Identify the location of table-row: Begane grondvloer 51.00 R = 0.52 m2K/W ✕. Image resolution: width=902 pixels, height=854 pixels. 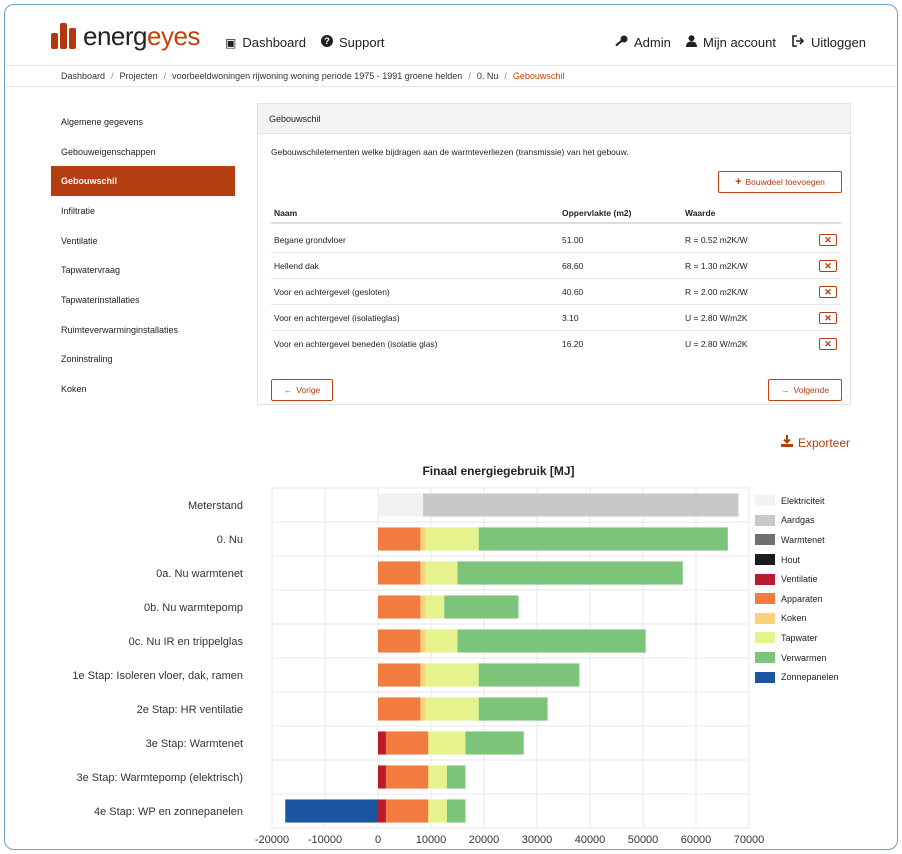
(556, 240).